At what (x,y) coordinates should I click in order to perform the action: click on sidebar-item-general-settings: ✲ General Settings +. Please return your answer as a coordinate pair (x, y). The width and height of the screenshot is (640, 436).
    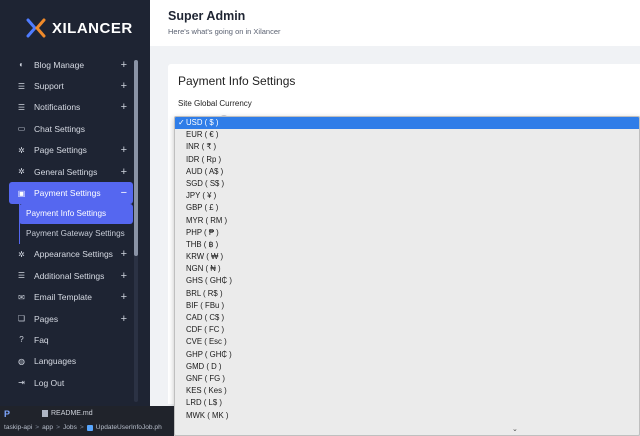
    Looking at the image, I should click on (71, 171).